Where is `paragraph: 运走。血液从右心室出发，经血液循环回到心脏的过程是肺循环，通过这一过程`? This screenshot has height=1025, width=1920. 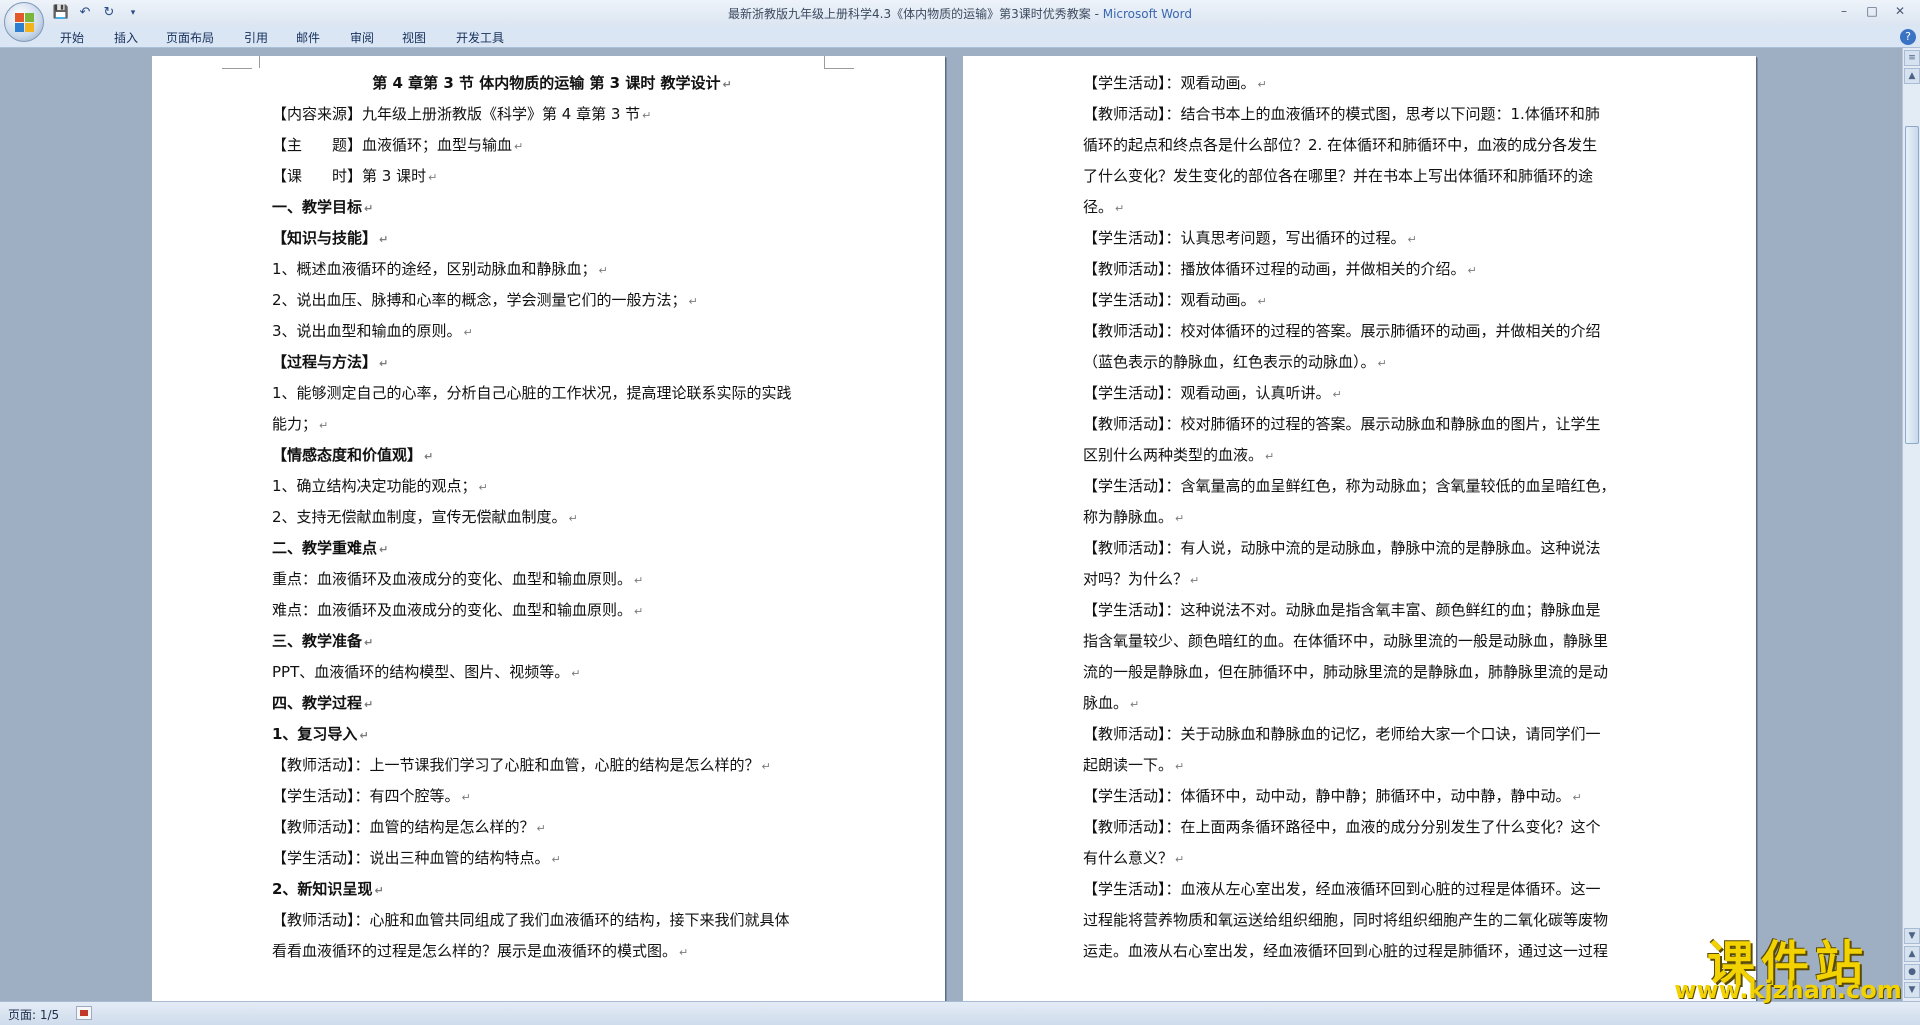
paragraph: 运走。血液从右心室出发，经血液循环回到心脏的过程是肺循环，通过这一过程 is located at coordinates (1345, 951).